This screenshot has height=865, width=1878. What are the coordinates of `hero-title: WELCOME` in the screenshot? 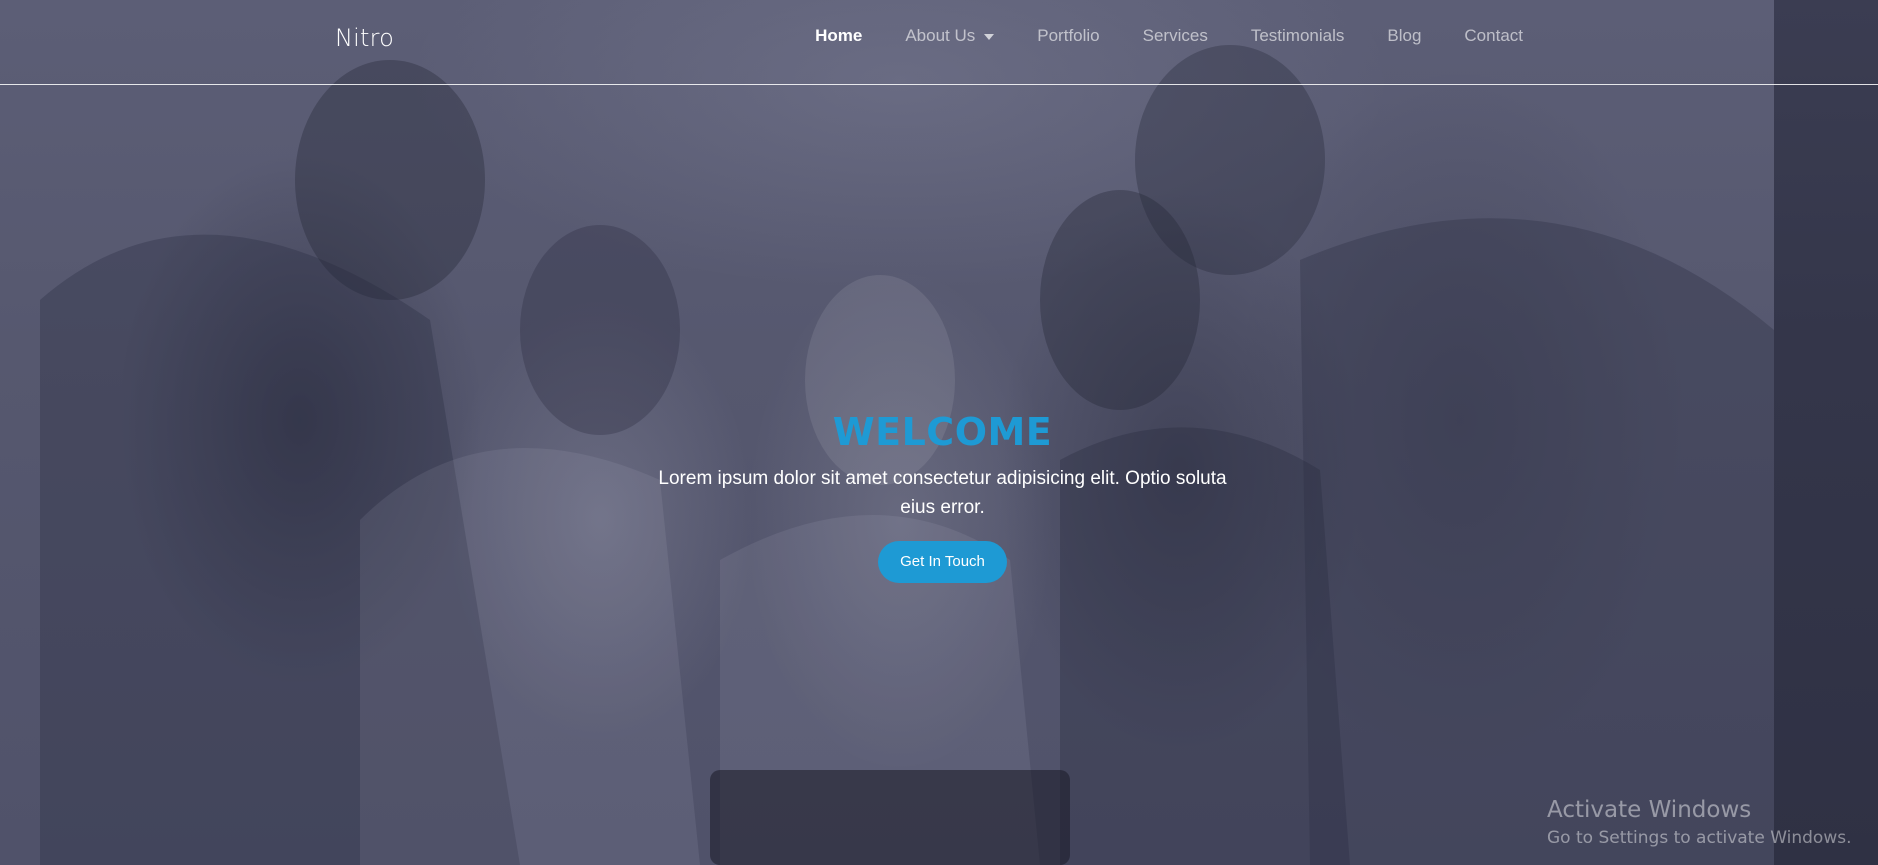 It's located at (942, 432).